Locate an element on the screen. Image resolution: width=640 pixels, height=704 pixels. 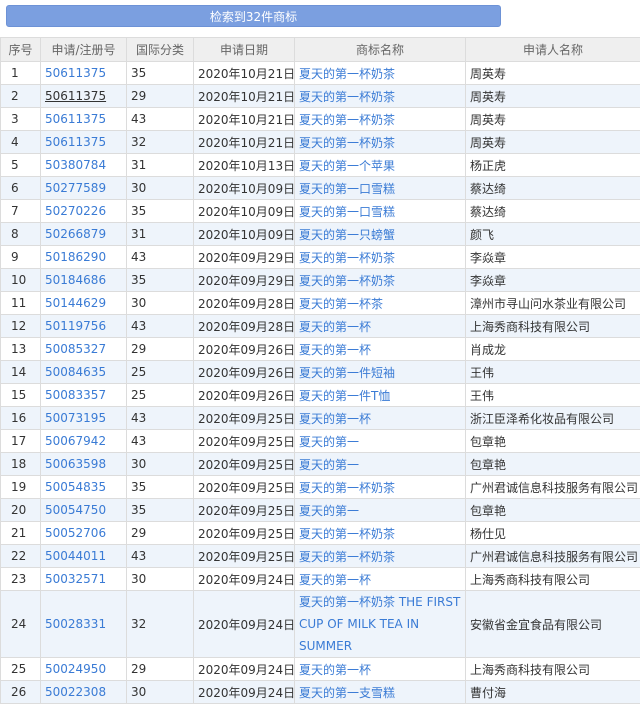
table-row: 1850063598302020年09月25日夏天的第一包章艳 is located at coordinates (320, 464).